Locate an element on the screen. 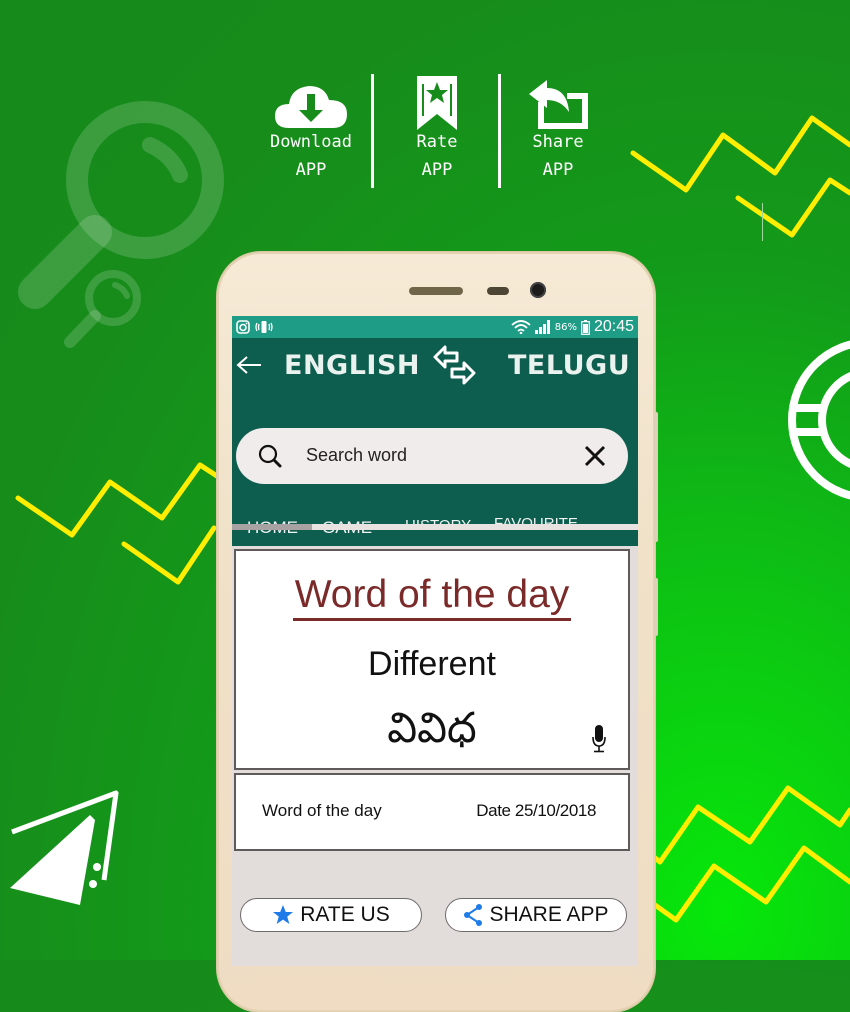 The height and width of the screenshot is (1012, 850). share-app-promo: Share APP is located at coordinates (558, 128).